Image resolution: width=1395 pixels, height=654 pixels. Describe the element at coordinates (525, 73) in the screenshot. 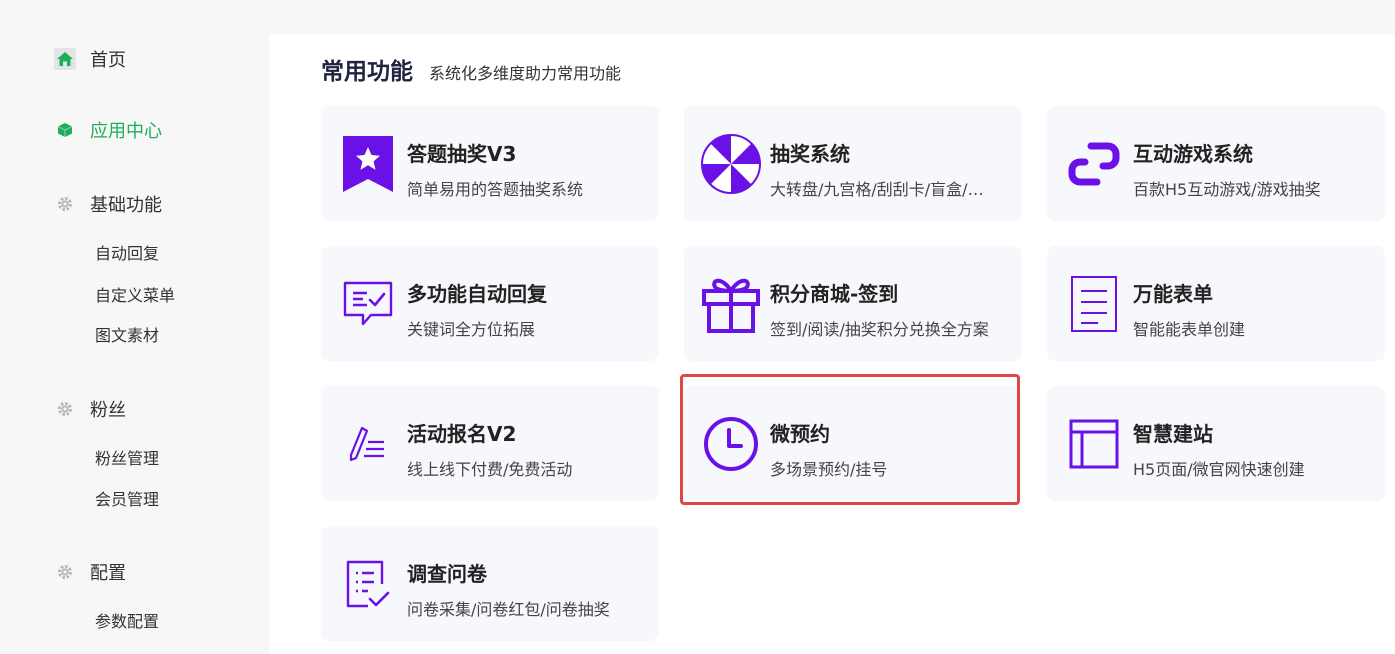

I see `section-subtitle: 系统化多维度助力常用功能` at that location.